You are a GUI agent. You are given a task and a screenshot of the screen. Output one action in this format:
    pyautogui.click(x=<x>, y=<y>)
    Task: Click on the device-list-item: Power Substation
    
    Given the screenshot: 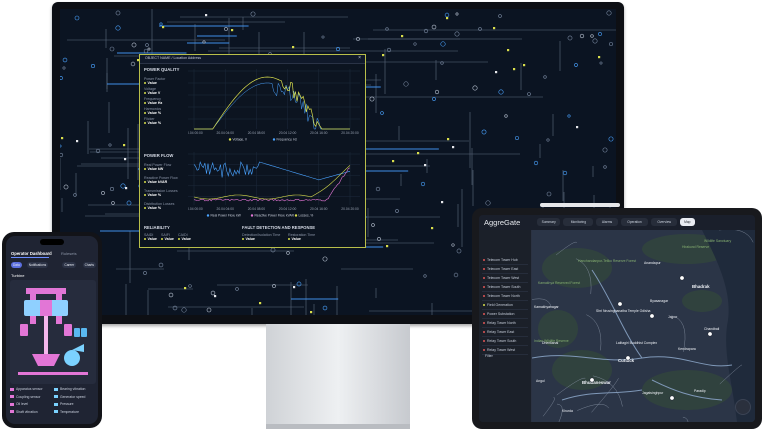 What is the action you would take?
    pyautogui.click(x=505, y=314)
    